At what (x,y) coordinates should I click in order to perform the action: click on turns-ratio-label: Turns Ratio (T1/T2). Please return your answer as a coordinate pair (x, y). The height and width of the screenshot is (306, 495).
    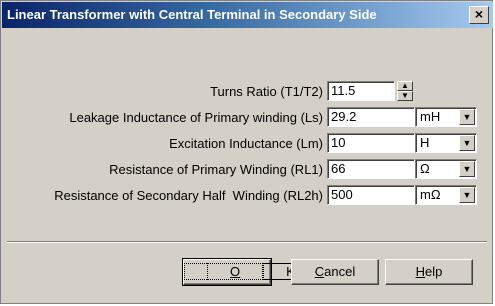
    Looking at the image, I should click on (266, 91).